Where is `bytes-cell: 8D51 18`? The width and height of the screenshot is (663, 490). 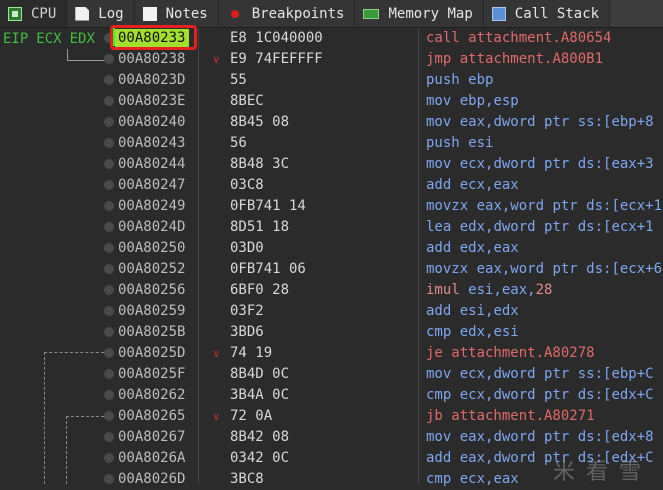 bytes-cell: 8D51 18 is located at coordinates (259, 227).